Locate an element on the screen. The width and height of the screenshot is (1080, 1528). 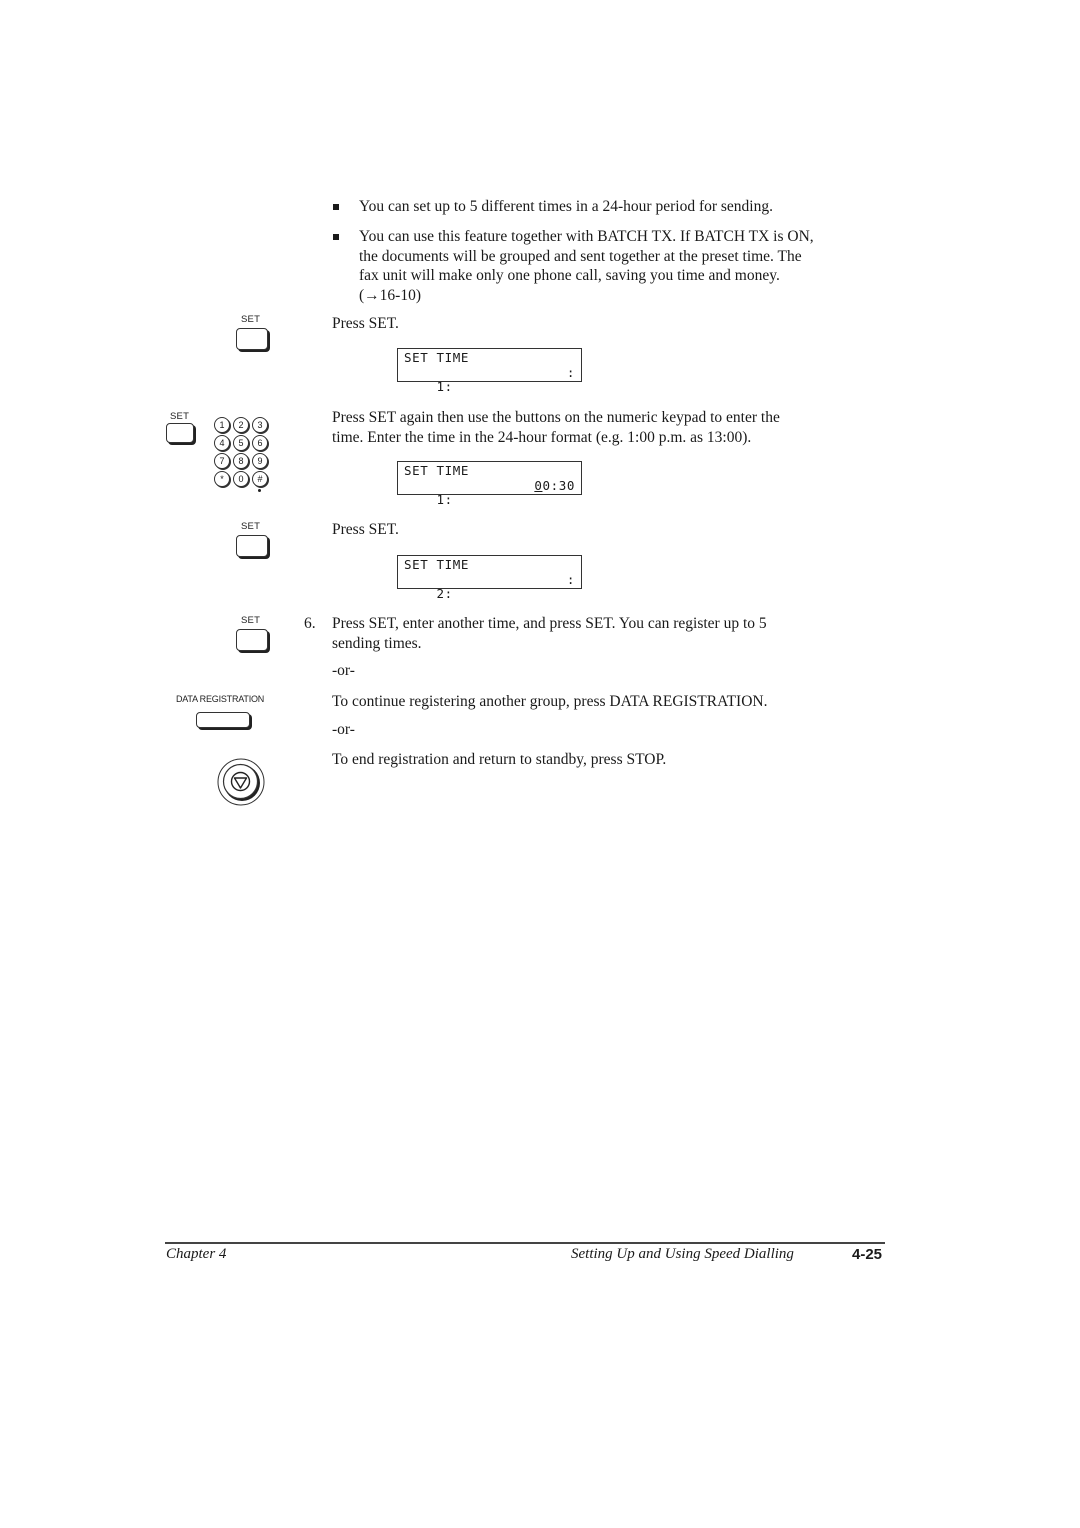
keypad-key-6: 6 is located at coordinates (260, 443).